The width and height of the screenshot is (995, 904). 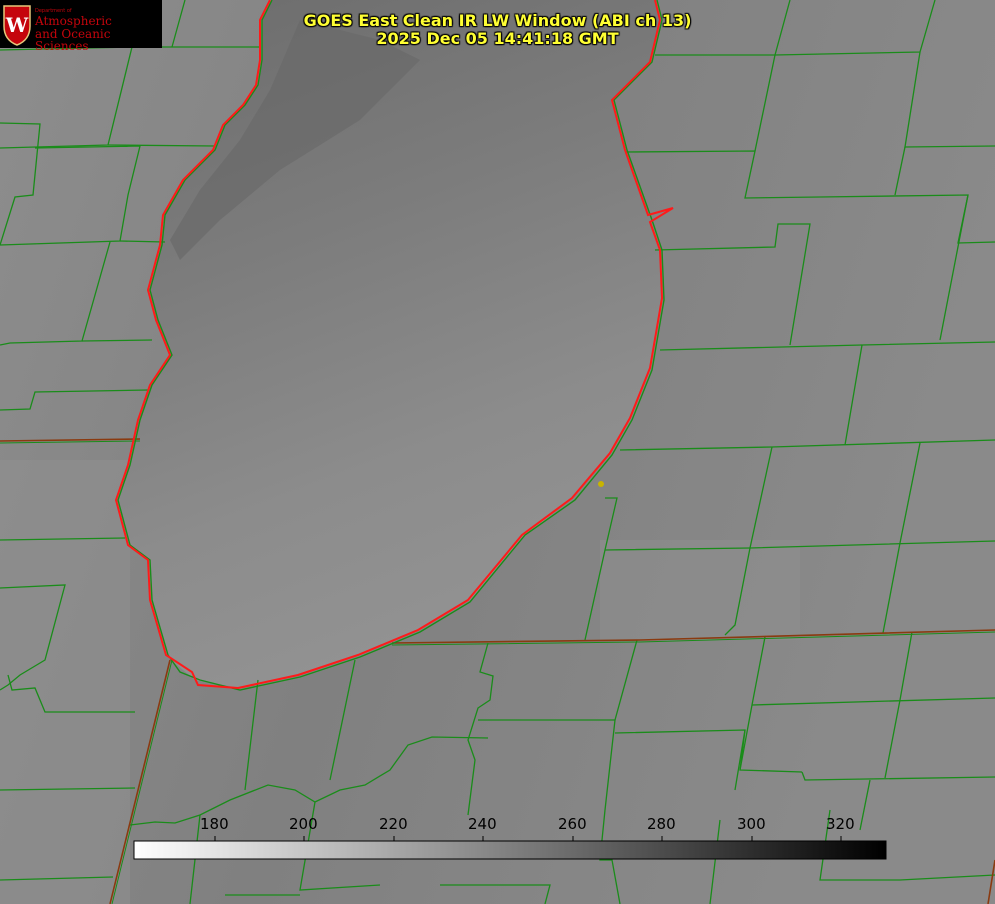 What do you see at coordinates (65, 682) in the screenshot?
I see `ir-patch-west` at bounding box center [65, 682].